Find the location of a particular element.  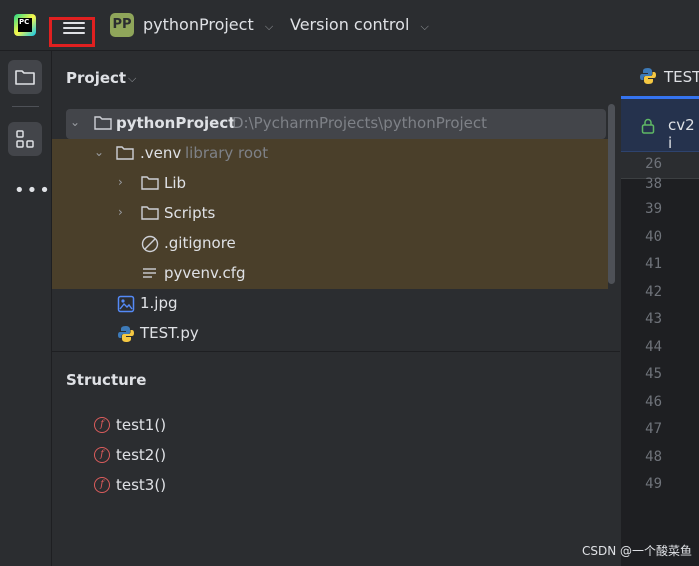

structure-panel-title: Structure is located at coordinates (106, 380).